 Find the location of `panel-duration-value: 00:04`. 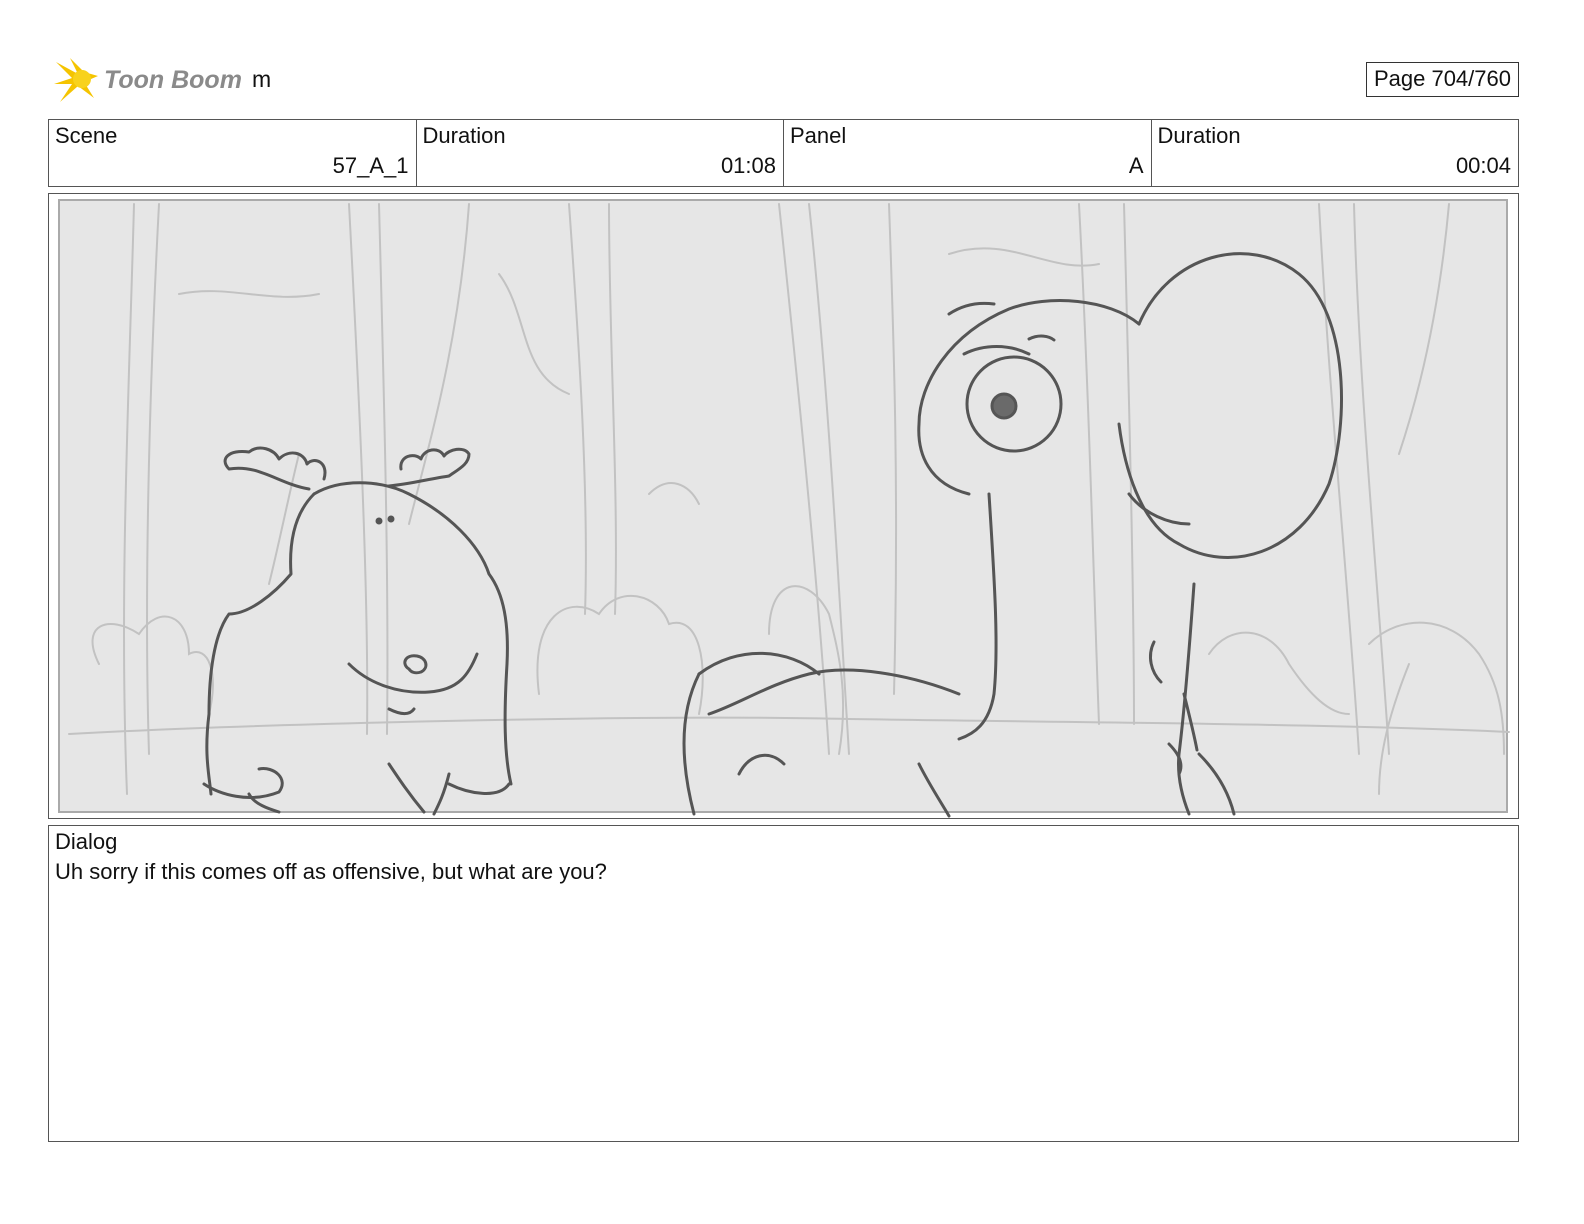

panel-duration-value: 00:04 is located at coordinates (1483, 165).